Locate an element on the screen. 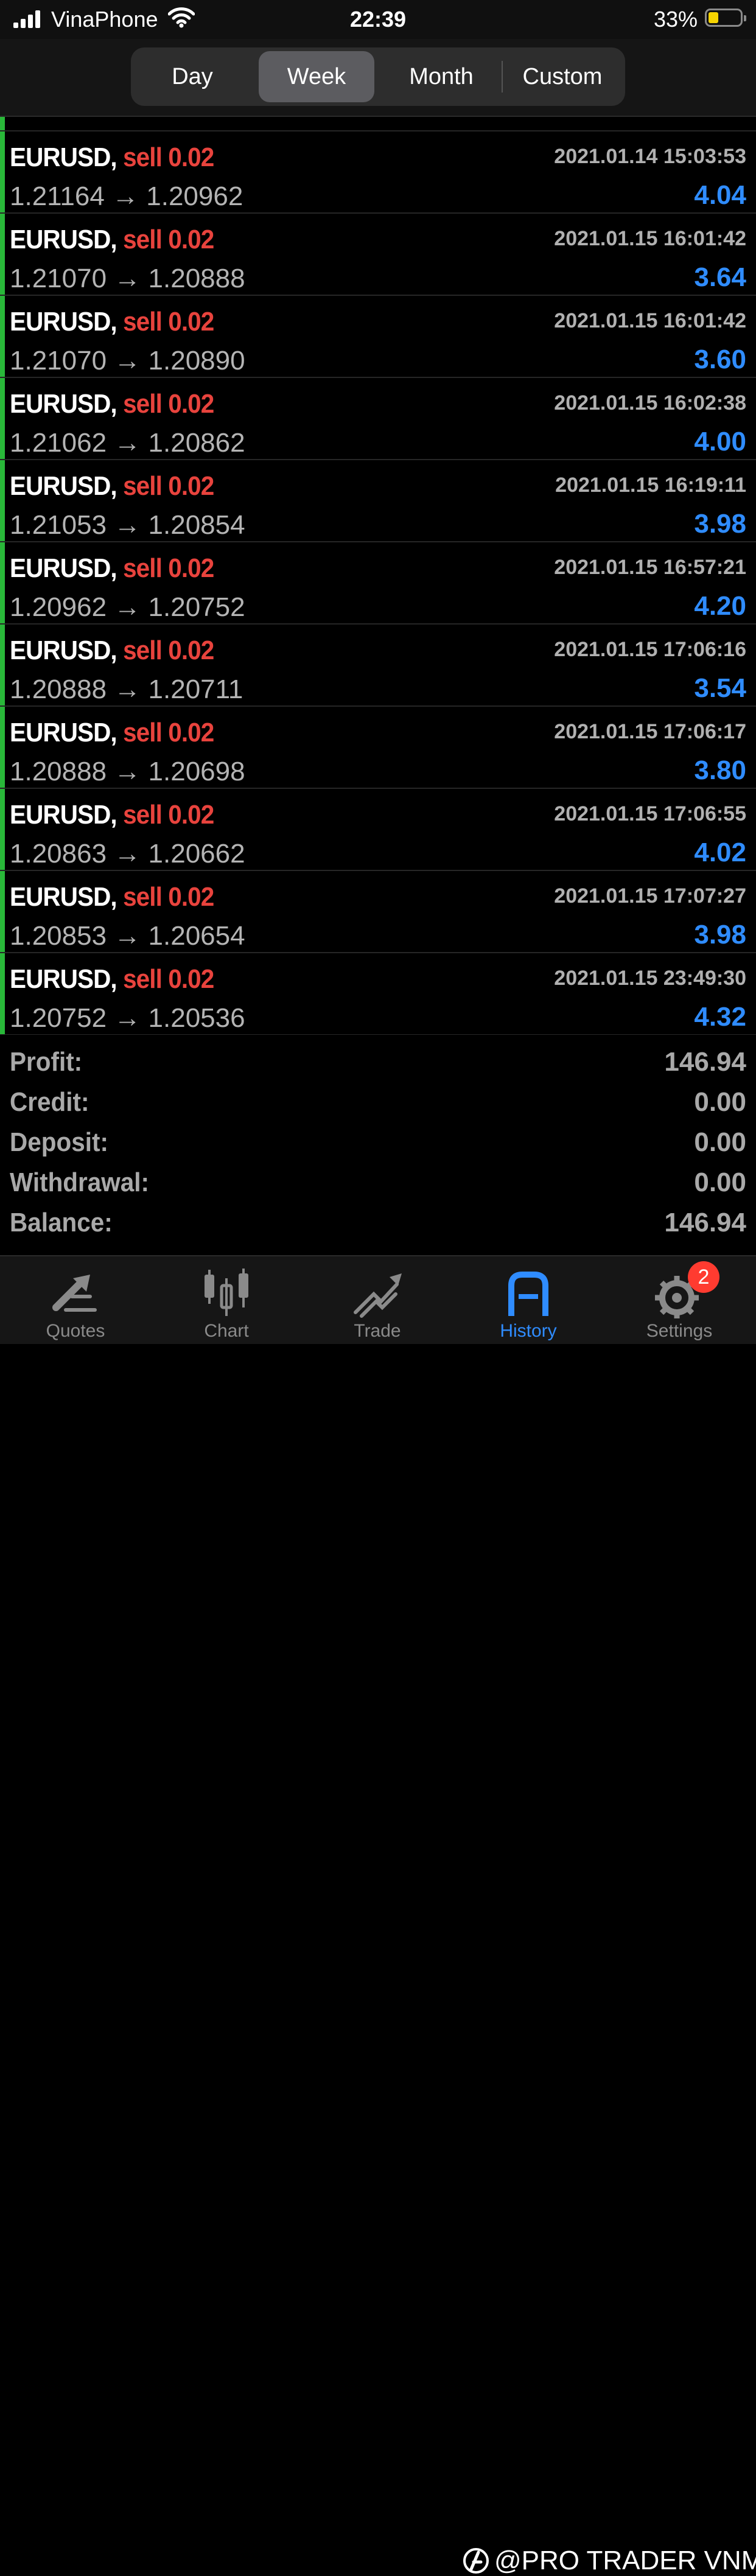 Image resolution: width=756 pixels, height=2576 pixels. summary-label: Profit: is located at coordinates (46, 1062).